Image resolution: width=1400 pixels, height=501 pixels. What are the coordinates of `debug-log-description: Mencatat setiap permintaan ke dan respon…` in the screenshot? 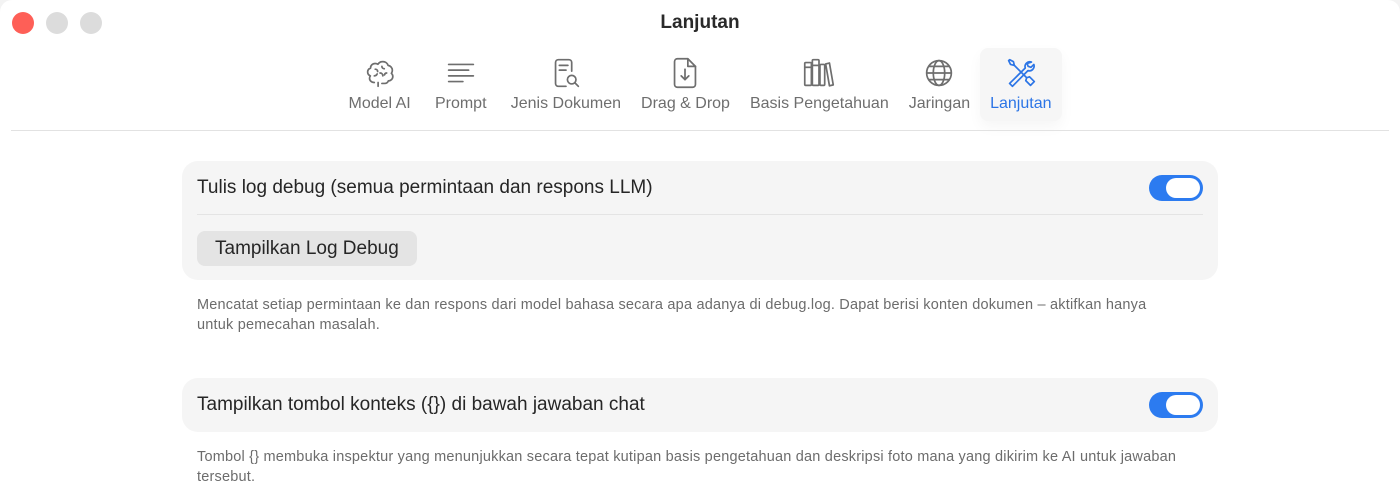 It's located at (672, 315).